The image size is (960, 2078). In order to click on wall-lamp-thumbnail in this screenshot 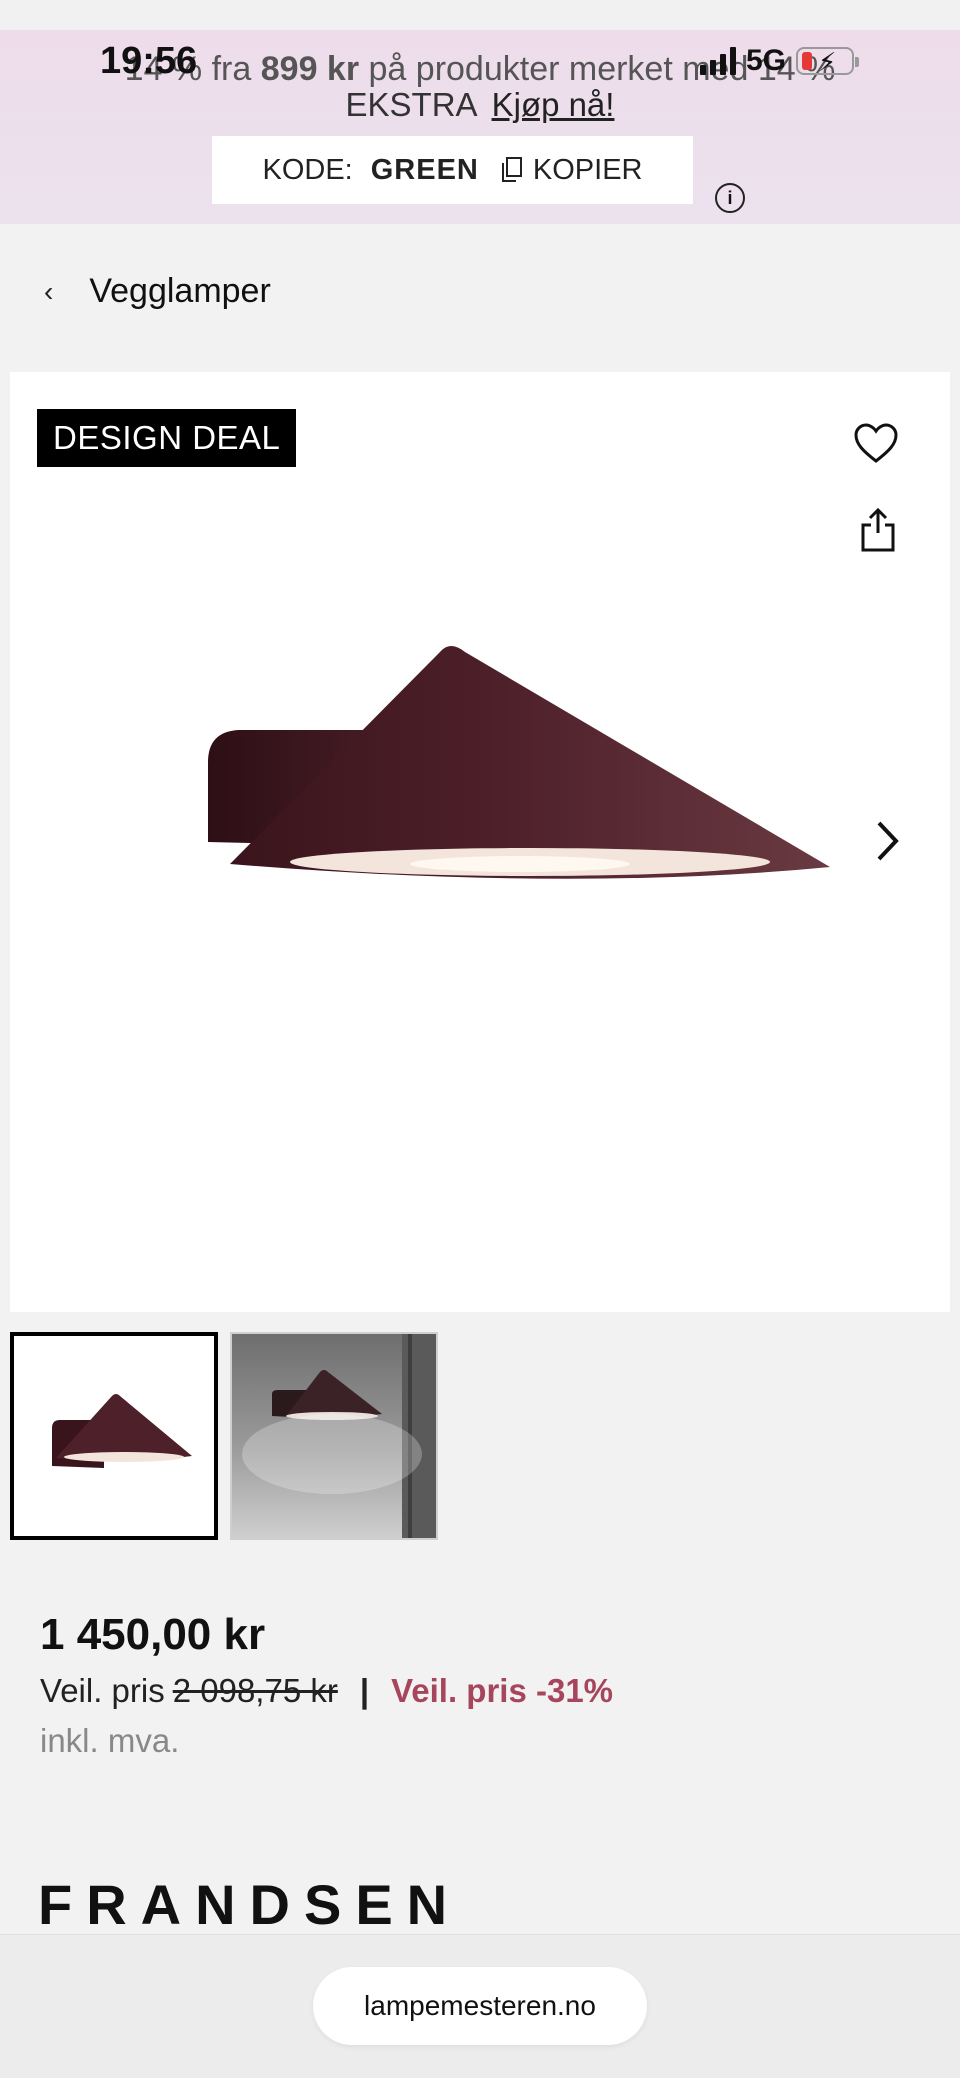, I will do `click(122, 1431)`.